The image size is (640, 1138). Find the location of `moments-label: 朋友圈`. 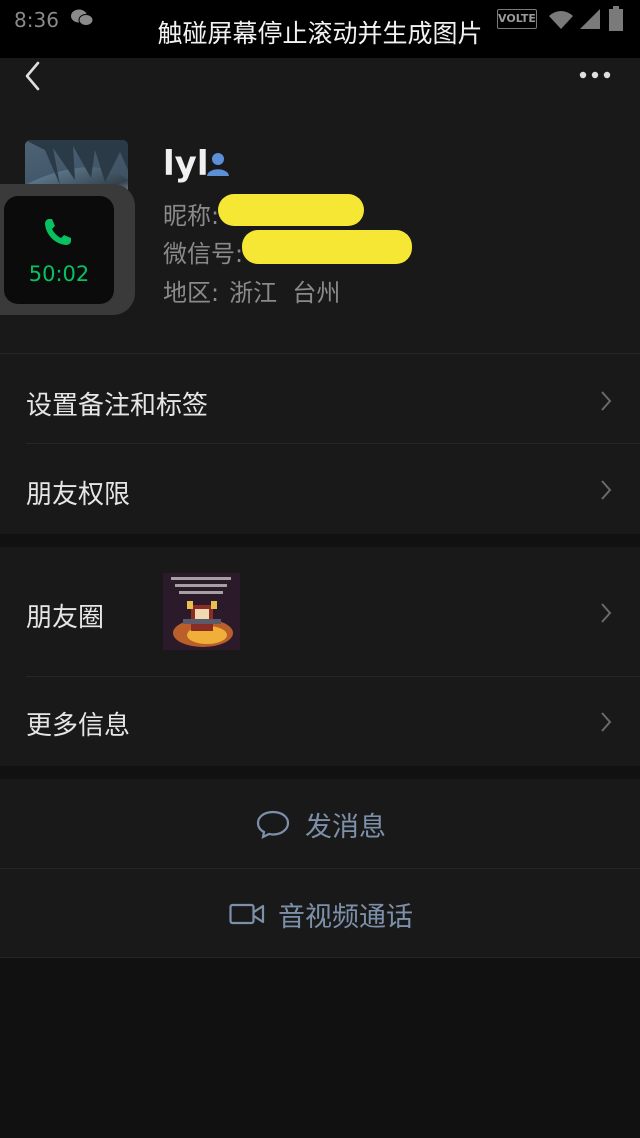

moments-label: 朋友圈 is located at coordinates (65, 618).